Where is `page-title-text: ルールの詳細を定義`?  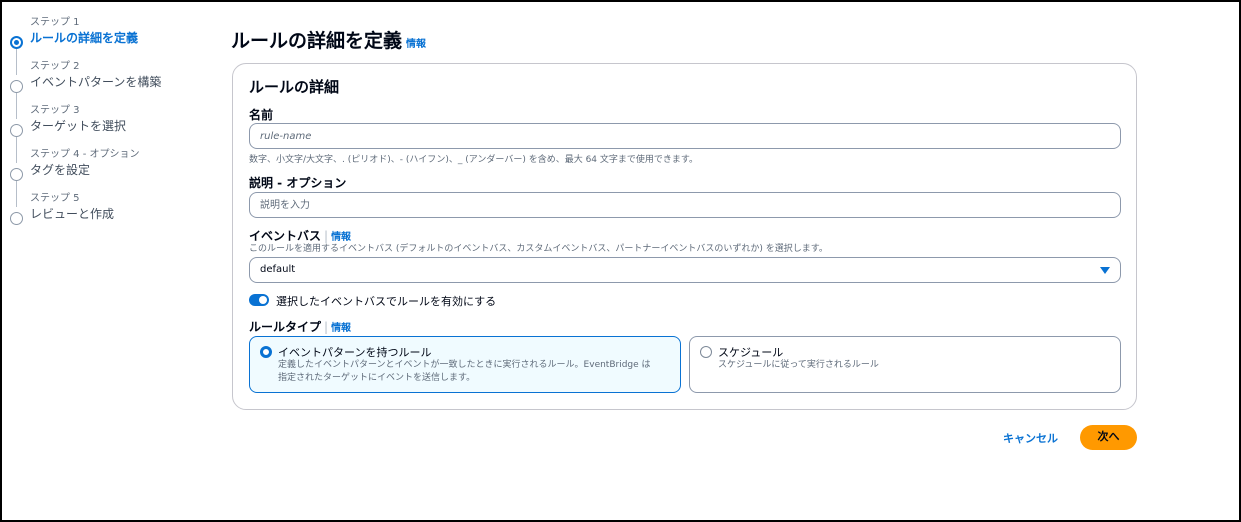
page-title-text: ルールの詳細を定義 is located at coordinates (317, 41).